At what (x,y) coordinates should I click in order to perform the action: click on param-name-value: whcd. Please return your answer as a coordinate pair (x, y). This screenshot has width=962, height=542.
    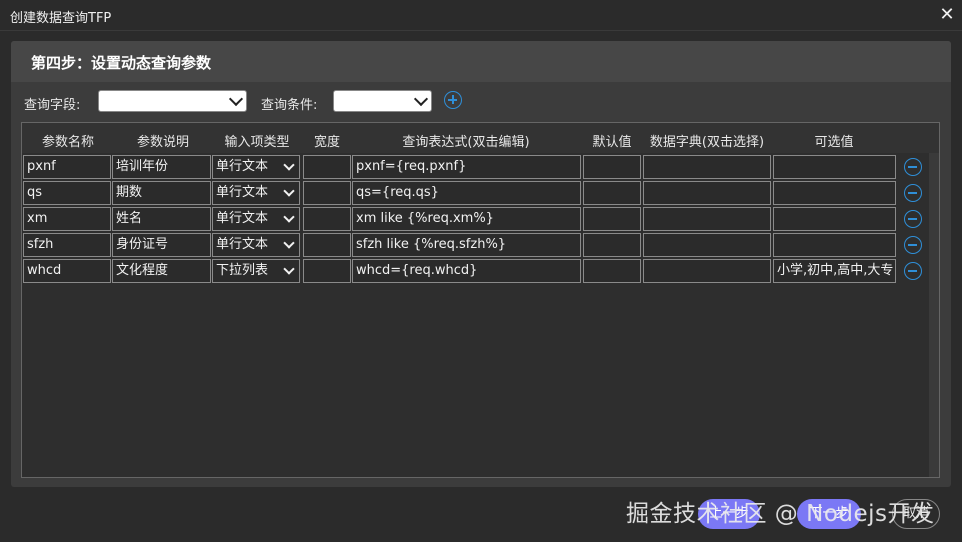
    Looking at the image, I should click on (44, 270).